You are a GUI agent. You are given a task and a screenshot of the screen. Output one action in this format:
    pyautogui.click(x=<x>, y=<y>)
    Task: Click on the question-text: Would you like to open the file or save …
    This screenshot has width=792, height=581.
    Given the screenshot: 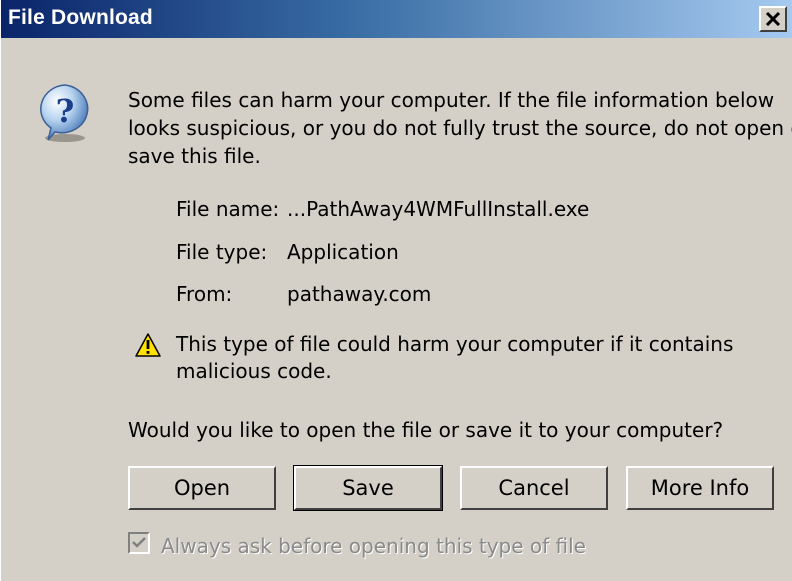 What is the action you would take?
    pyautogui.click(x=426, y=430)
    